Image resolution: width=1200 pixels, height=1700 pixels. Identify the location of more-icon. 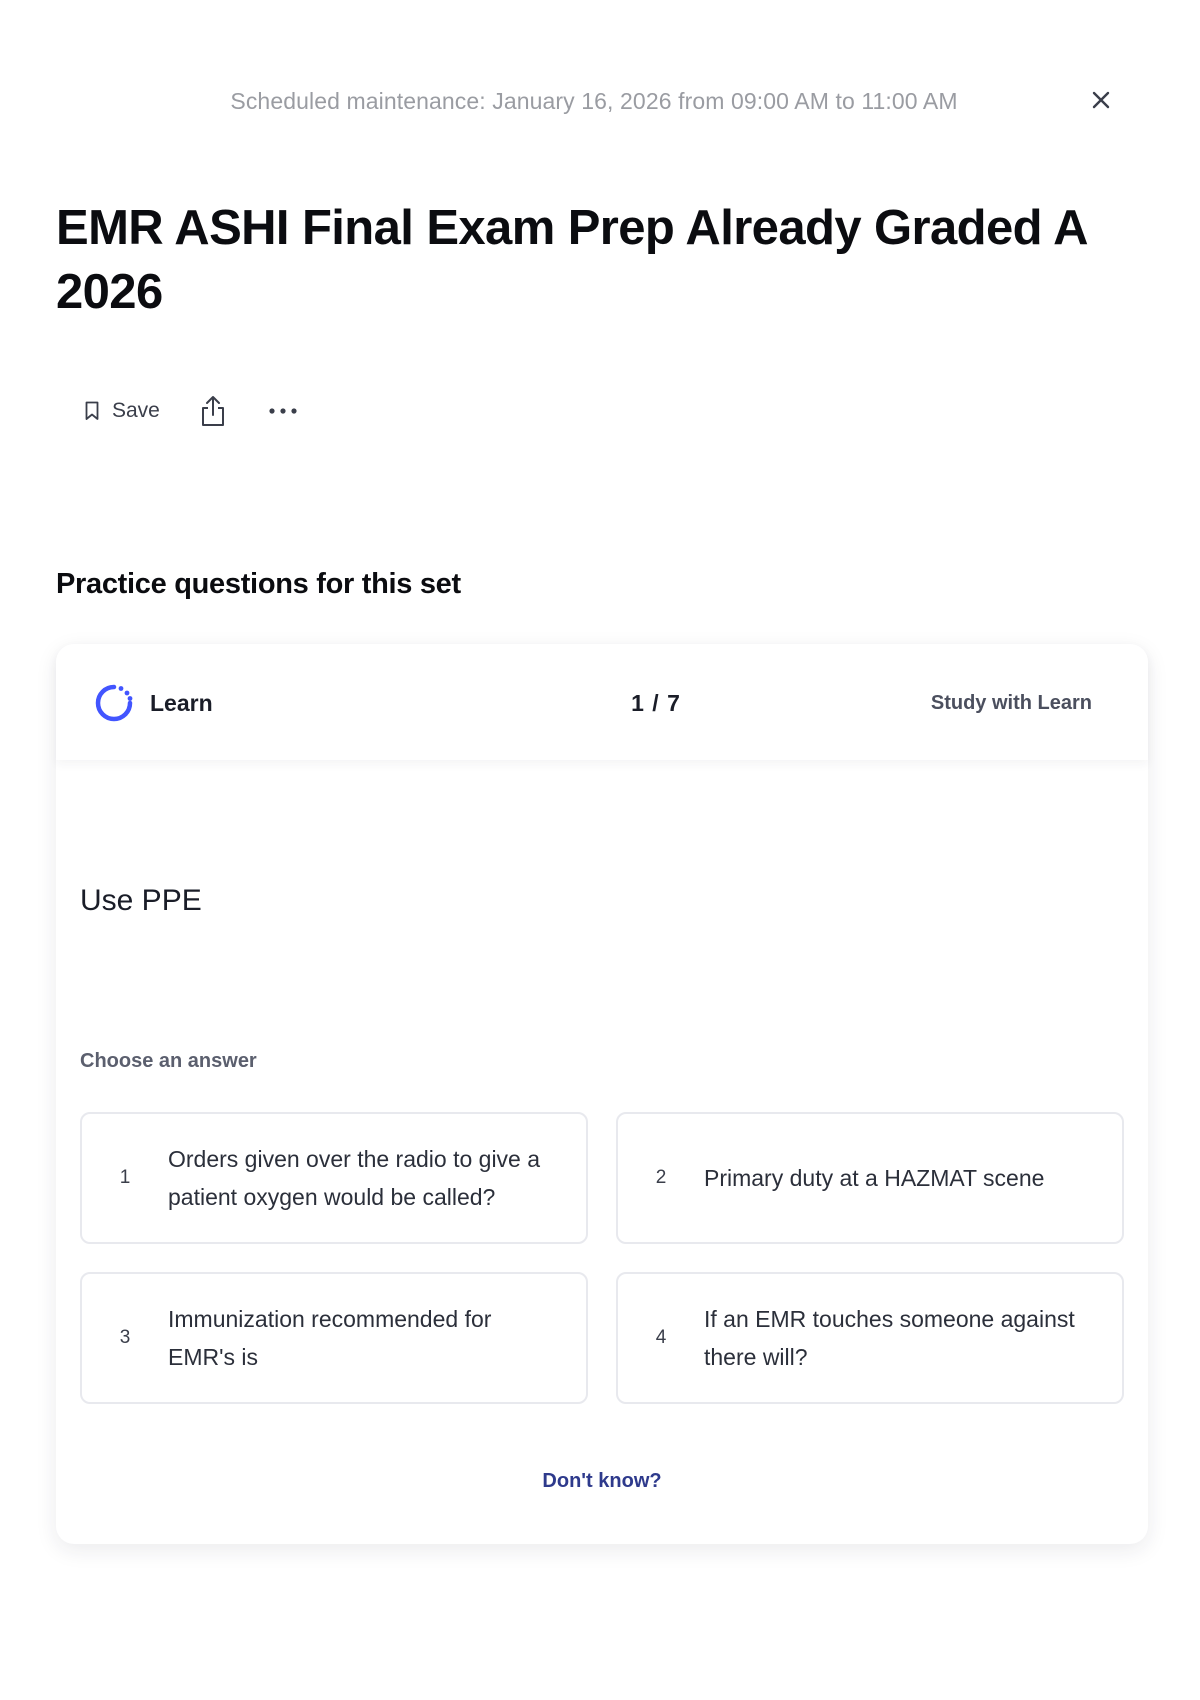
(283, 411).